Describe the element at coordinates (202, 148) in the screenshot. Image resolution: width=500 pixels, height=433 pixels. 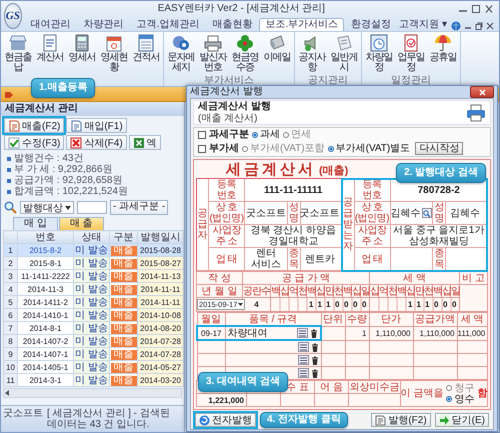
I see `bullet-icon` at that location.